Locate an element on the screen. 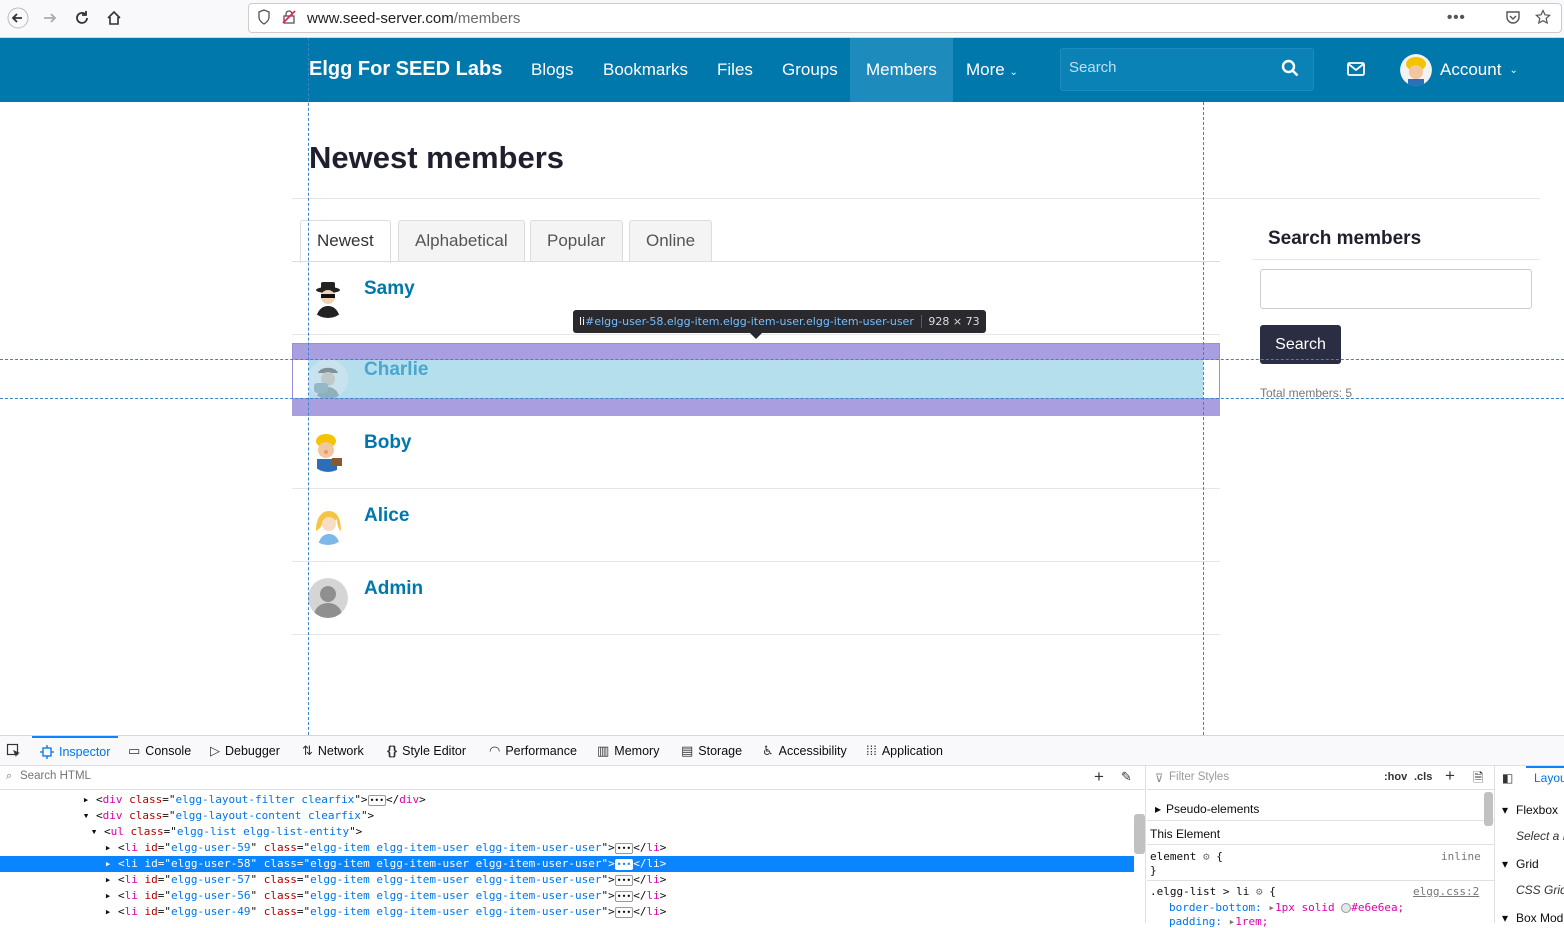 Image resolution: width=1564 pixels, height=928 pixels. devtools-tab-storage: ▤ Storage is located at coordinates (711, 751).